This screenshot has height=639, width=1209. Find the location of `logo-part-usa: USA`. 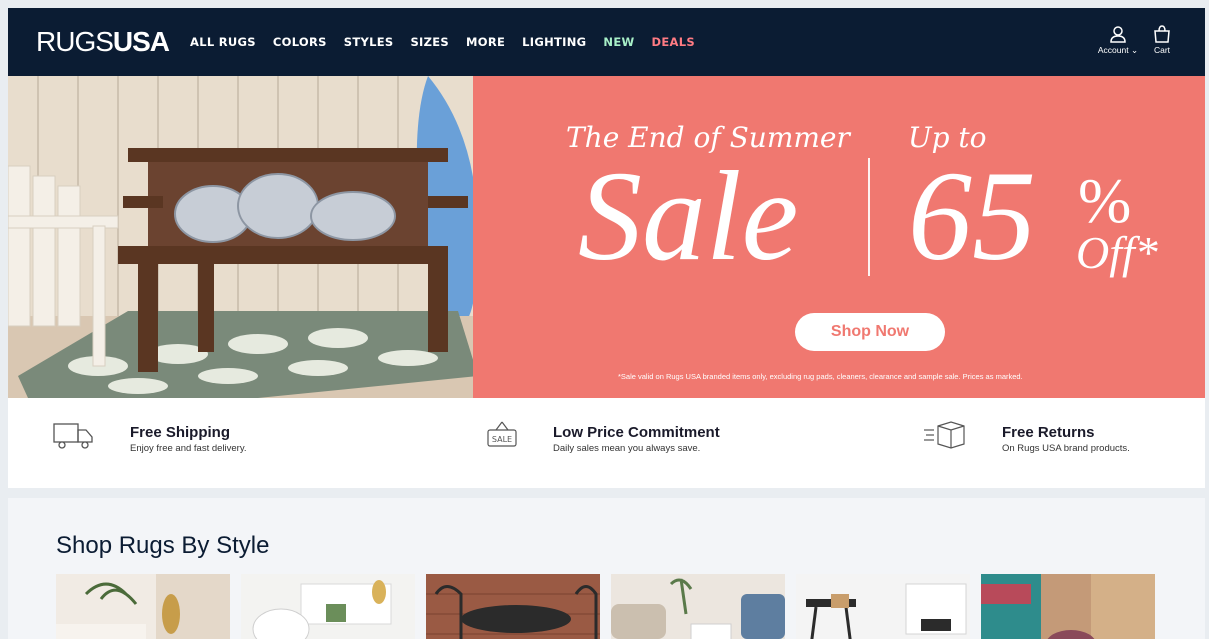

logo-part-usa: USA is located at coordinates (141, 41).